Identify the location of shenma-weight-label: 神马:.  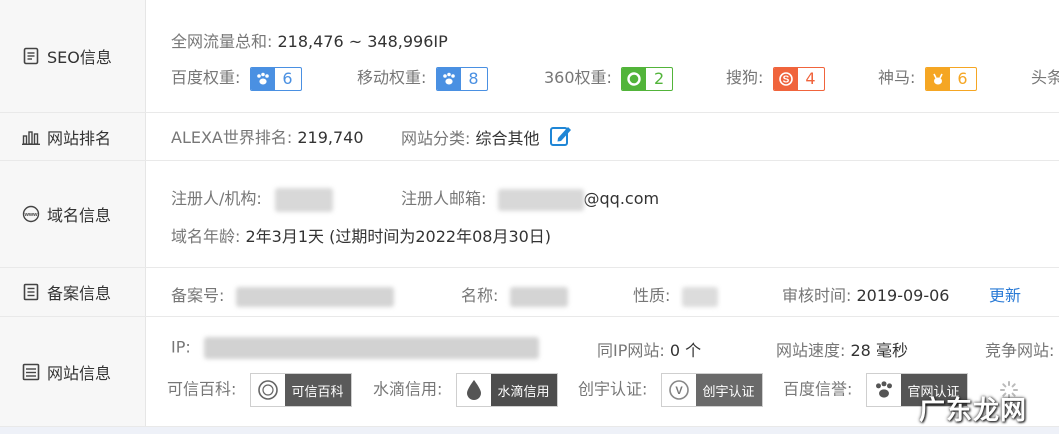
(897, 77).